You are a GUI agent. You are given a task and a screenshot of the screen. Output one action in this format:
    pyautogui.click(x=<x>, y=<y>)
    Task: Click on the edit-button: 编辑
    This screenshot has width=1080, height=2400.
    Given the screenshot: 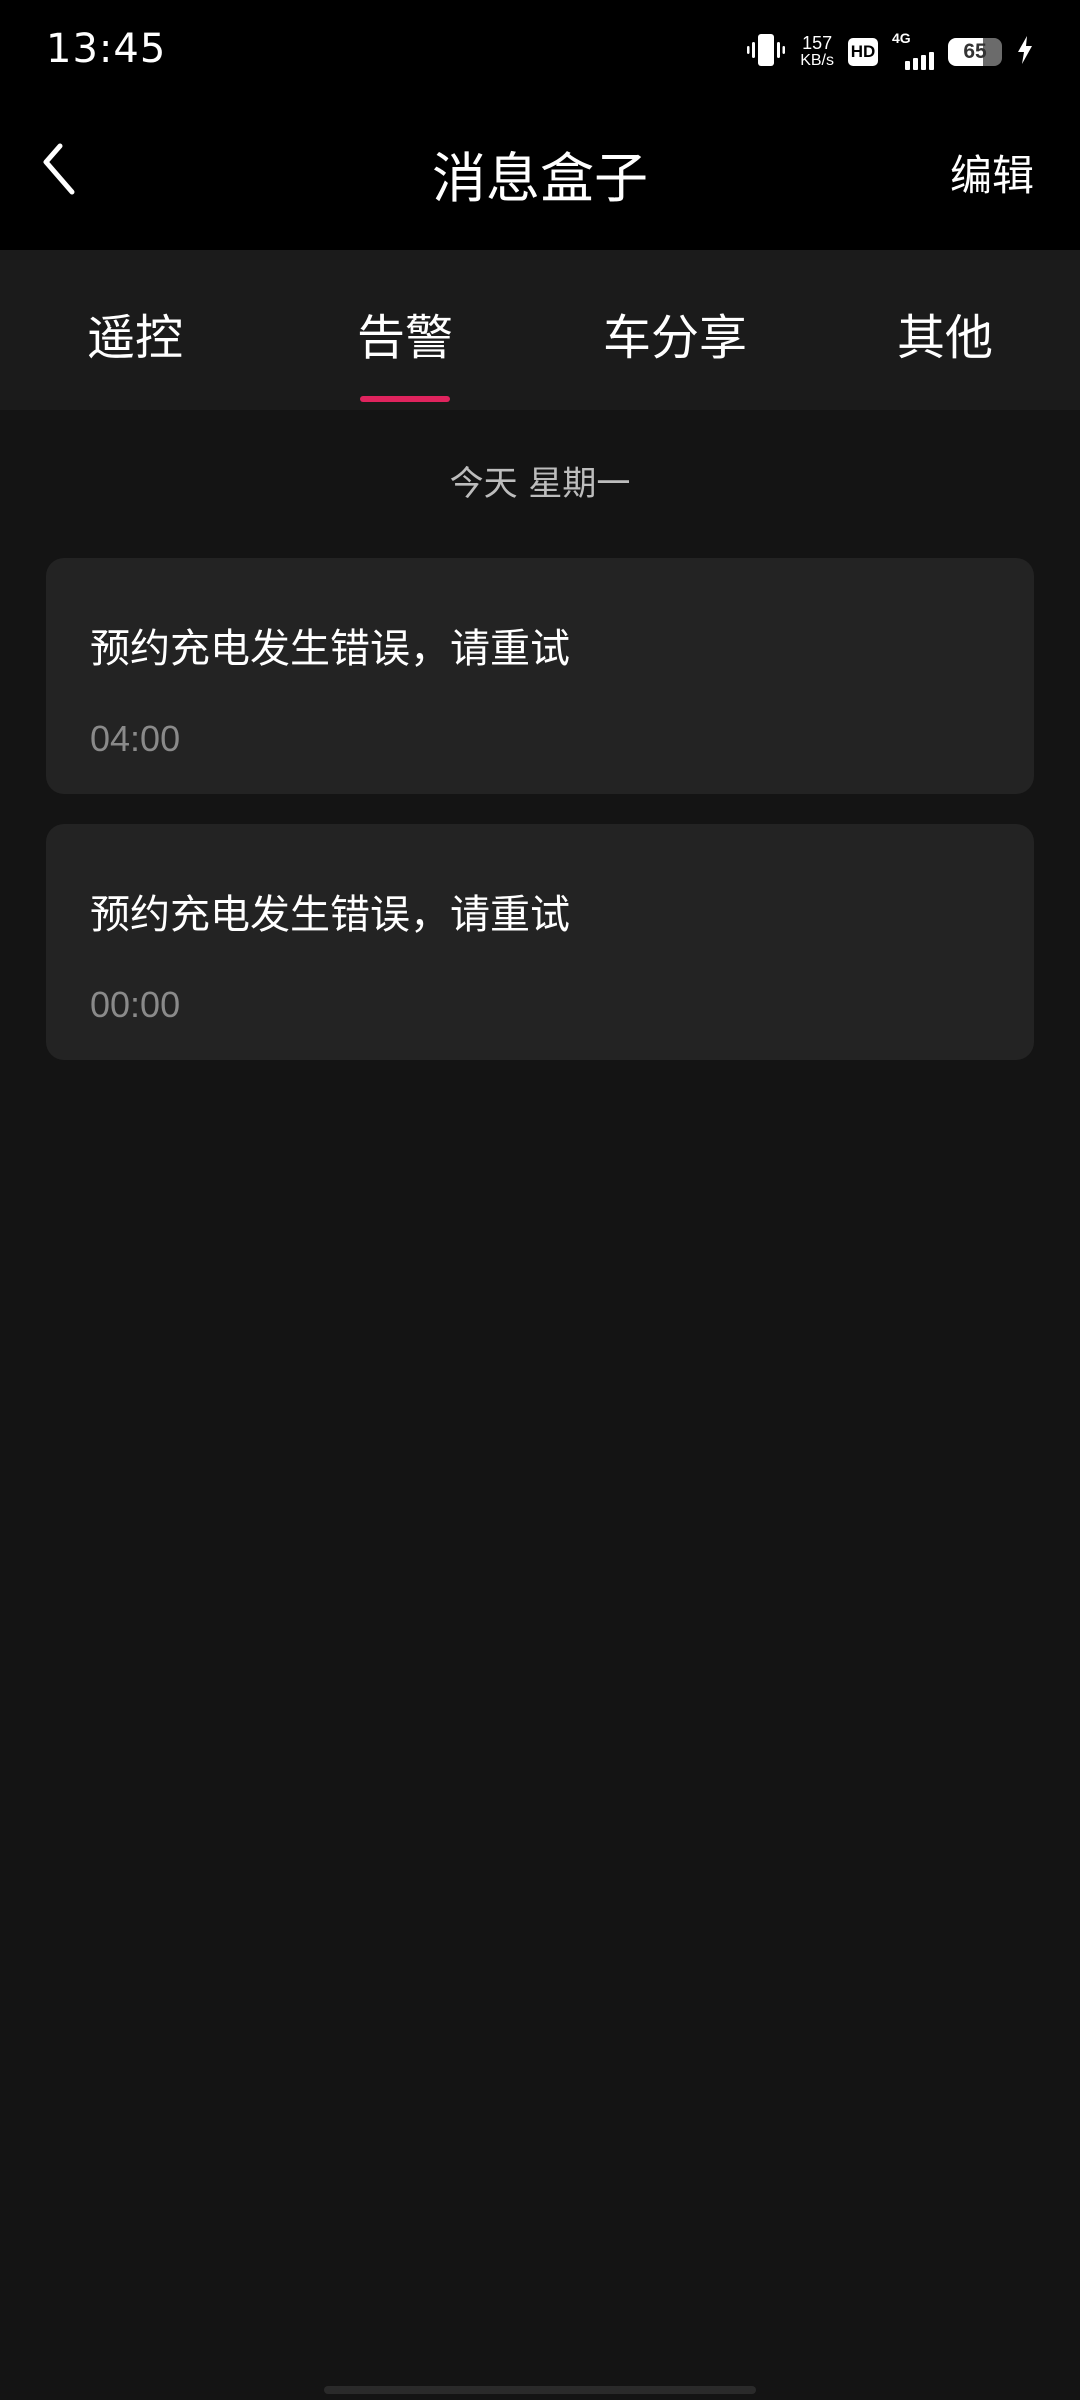 What is the action you would take?
    pyautogui.click(x=992, y=172)
    